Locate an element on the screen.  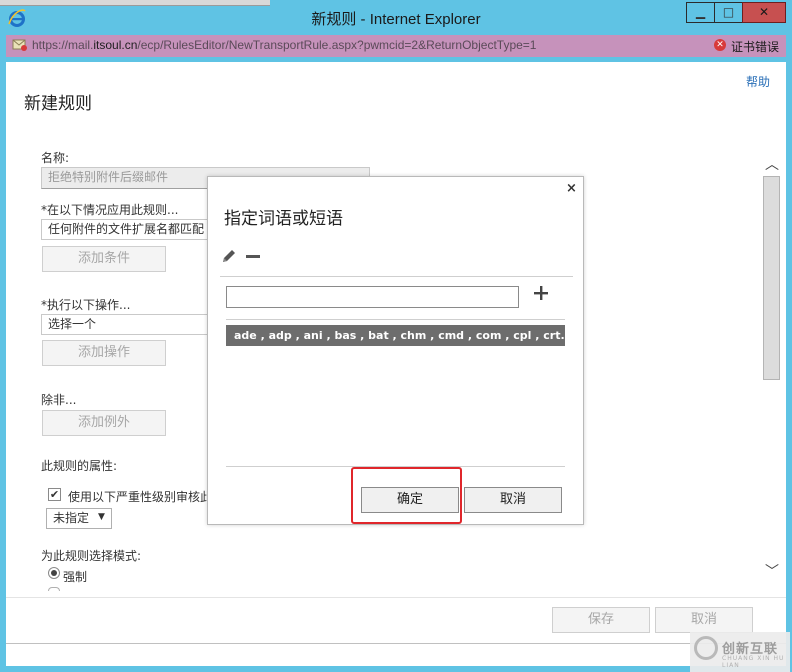
minimize-button: ▁ is located at coordinates (700, 12).